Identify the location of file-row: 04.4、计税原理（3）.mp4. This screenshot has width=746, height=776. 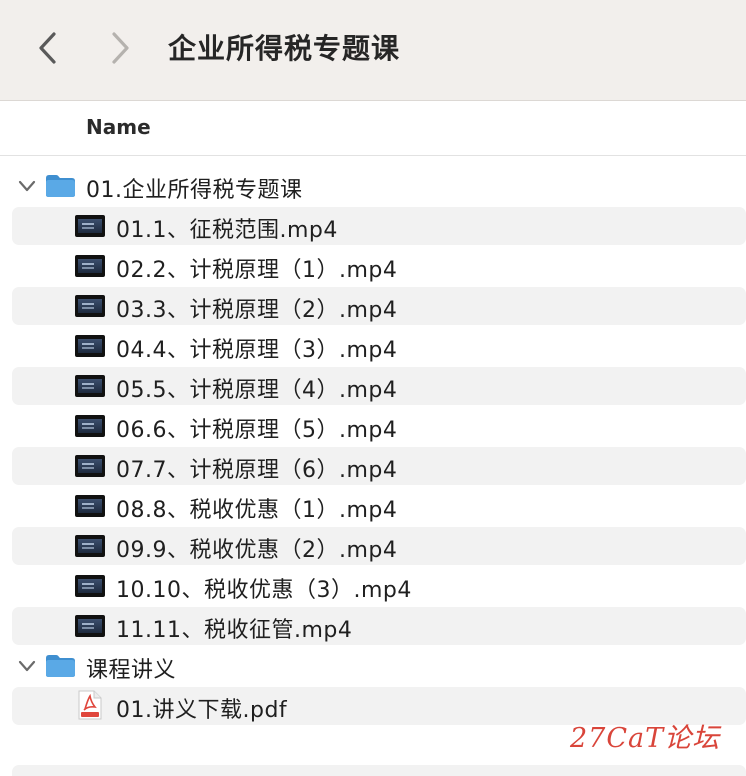
(373, 346).